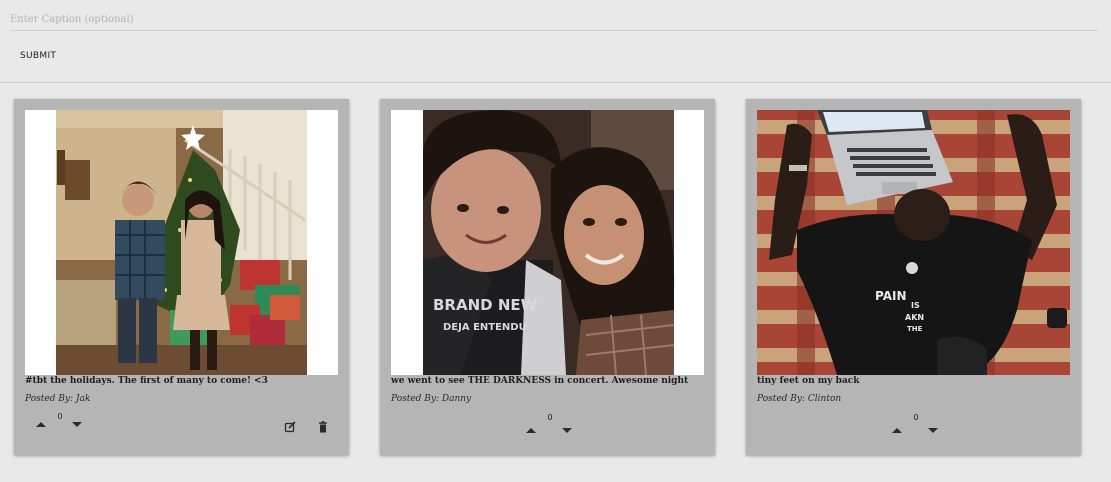 The height and width of the screenshot is (482, 1111). I want to click on svg-text: BRAND NEW, so click(485, 305).